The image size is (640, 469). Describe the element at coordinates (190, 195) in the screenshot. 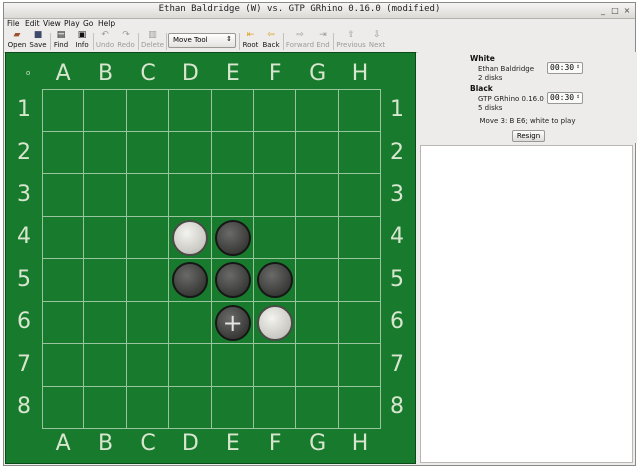

I see `board-cell-d3` at that location.